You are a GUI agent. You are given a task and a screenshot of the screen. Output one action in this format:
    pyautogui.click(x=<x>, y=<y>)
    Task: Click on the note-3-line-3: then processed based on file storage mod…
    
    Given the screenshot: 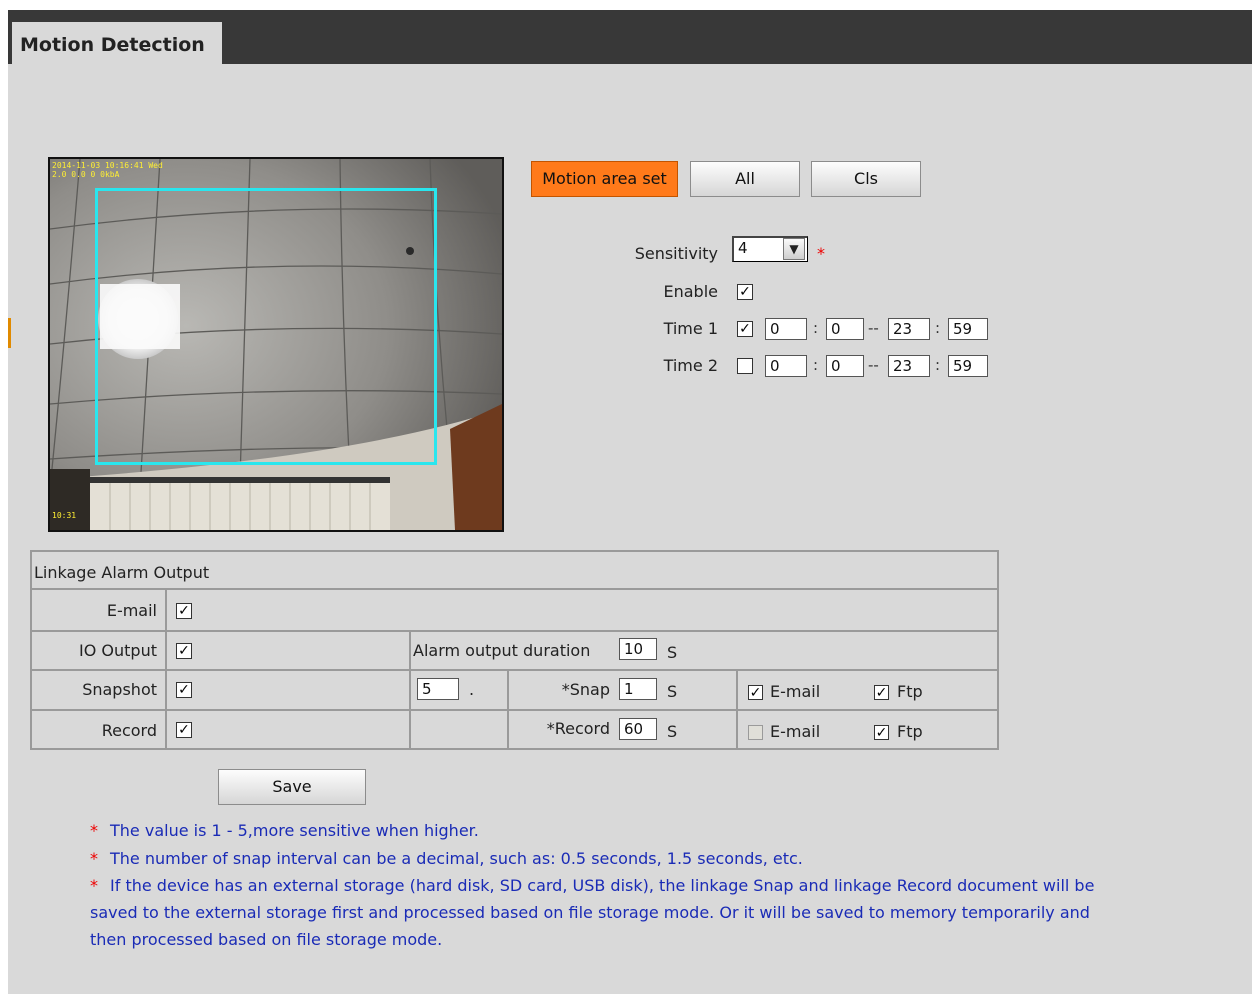 What is the action you would take?
    pyautogui.click(x=266, y=939)
    